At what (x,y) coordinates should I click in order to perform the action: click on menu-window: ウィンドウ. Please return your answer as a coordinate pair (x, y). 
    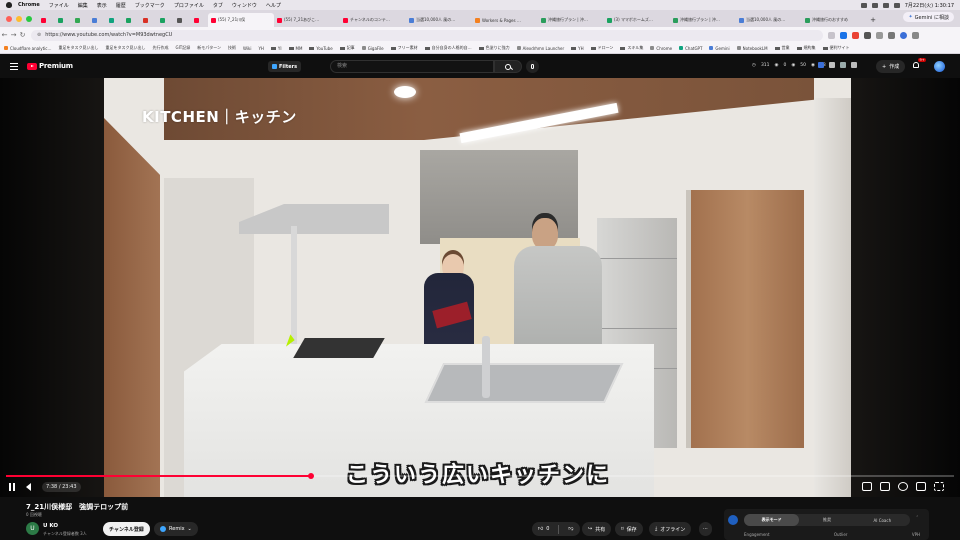
    Looking at the image, I should click on (244, 5).